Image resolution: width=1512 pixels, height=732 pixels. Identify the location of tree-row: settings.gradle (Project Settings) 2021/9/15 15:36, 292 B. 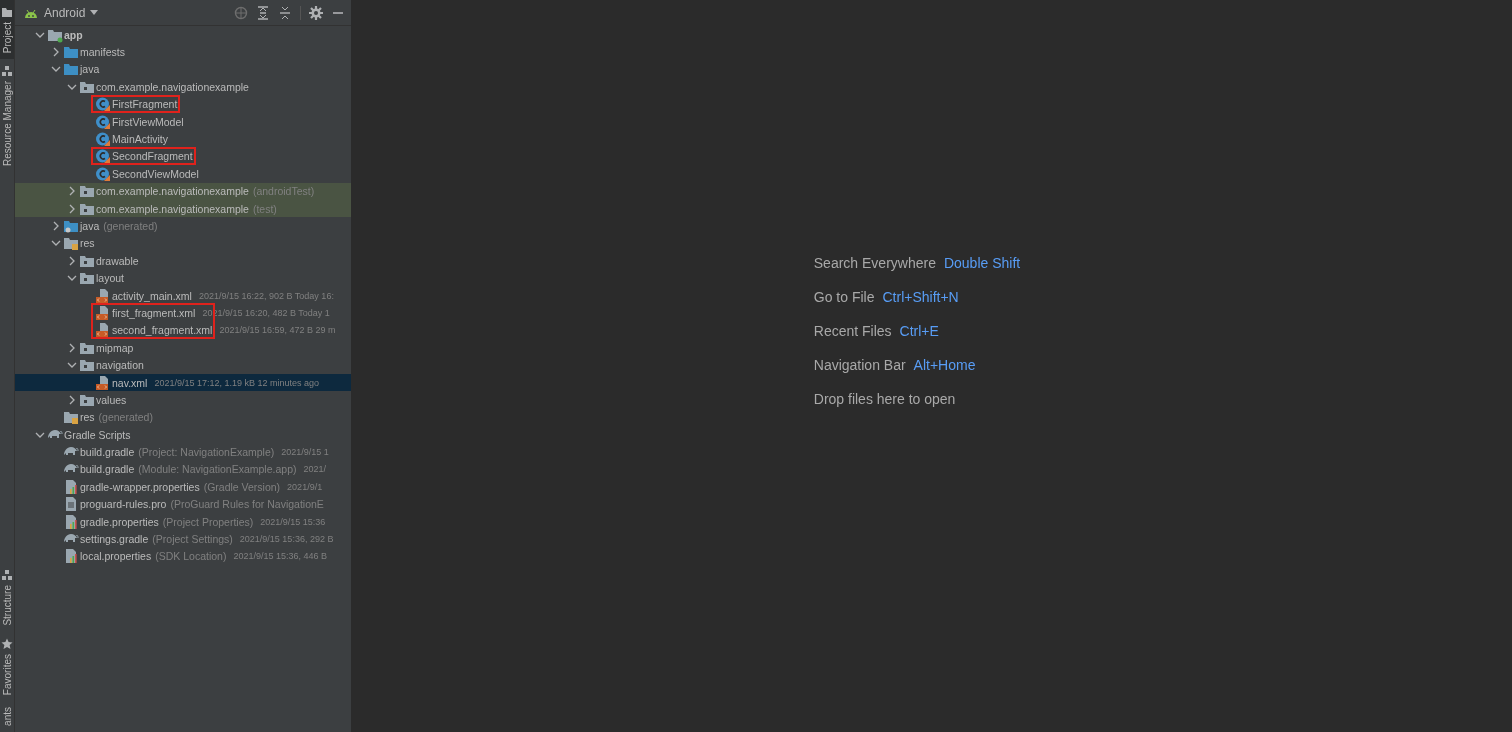
(183, 539).